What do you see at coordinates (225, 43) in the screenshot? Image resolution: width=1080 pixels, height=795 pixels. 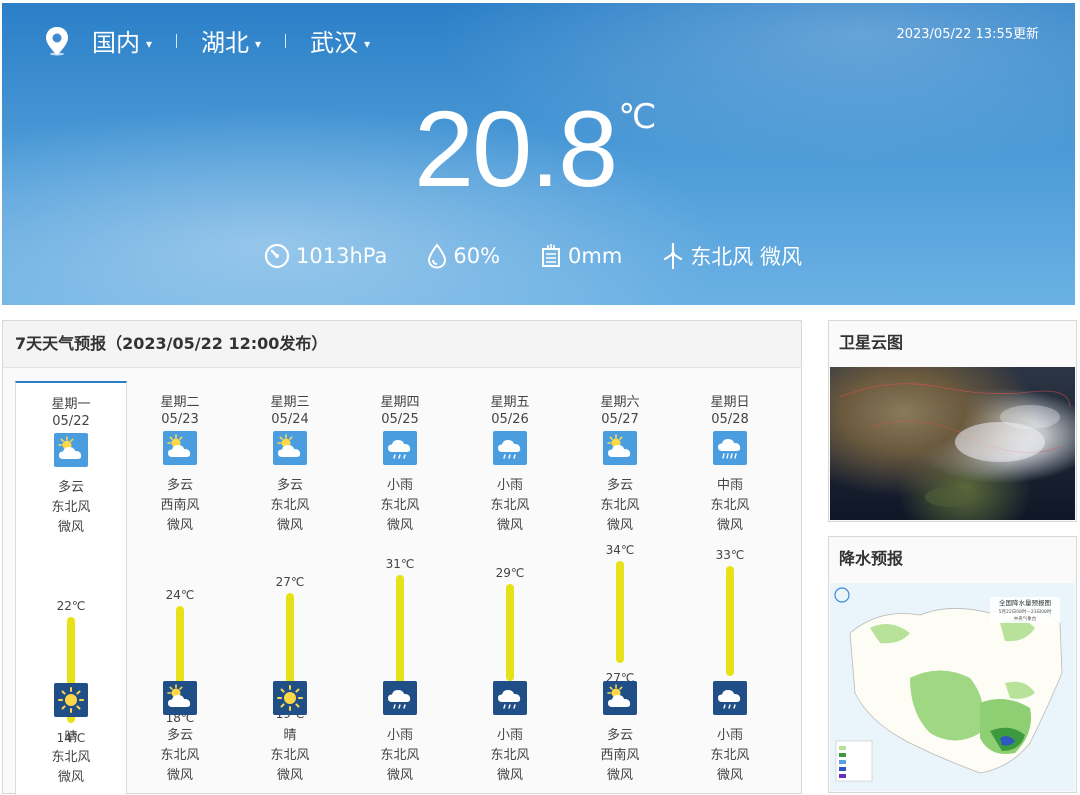 I see `province-label: 湖北` at bounding box center [225, 43].